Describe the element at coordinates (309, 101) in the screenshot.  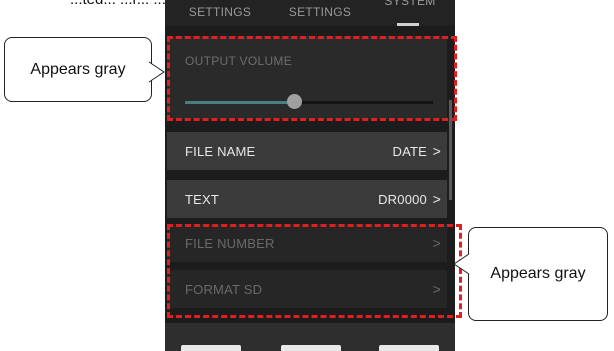
I see `output-volume-slider` at that location.